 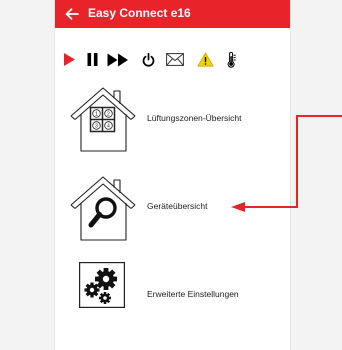 What do you see at coordinates (193, 294) in the screenshot?
I see `menu-label-advanced-settings: Erweiterte Einstellungen` at bounding box center [193, 294].